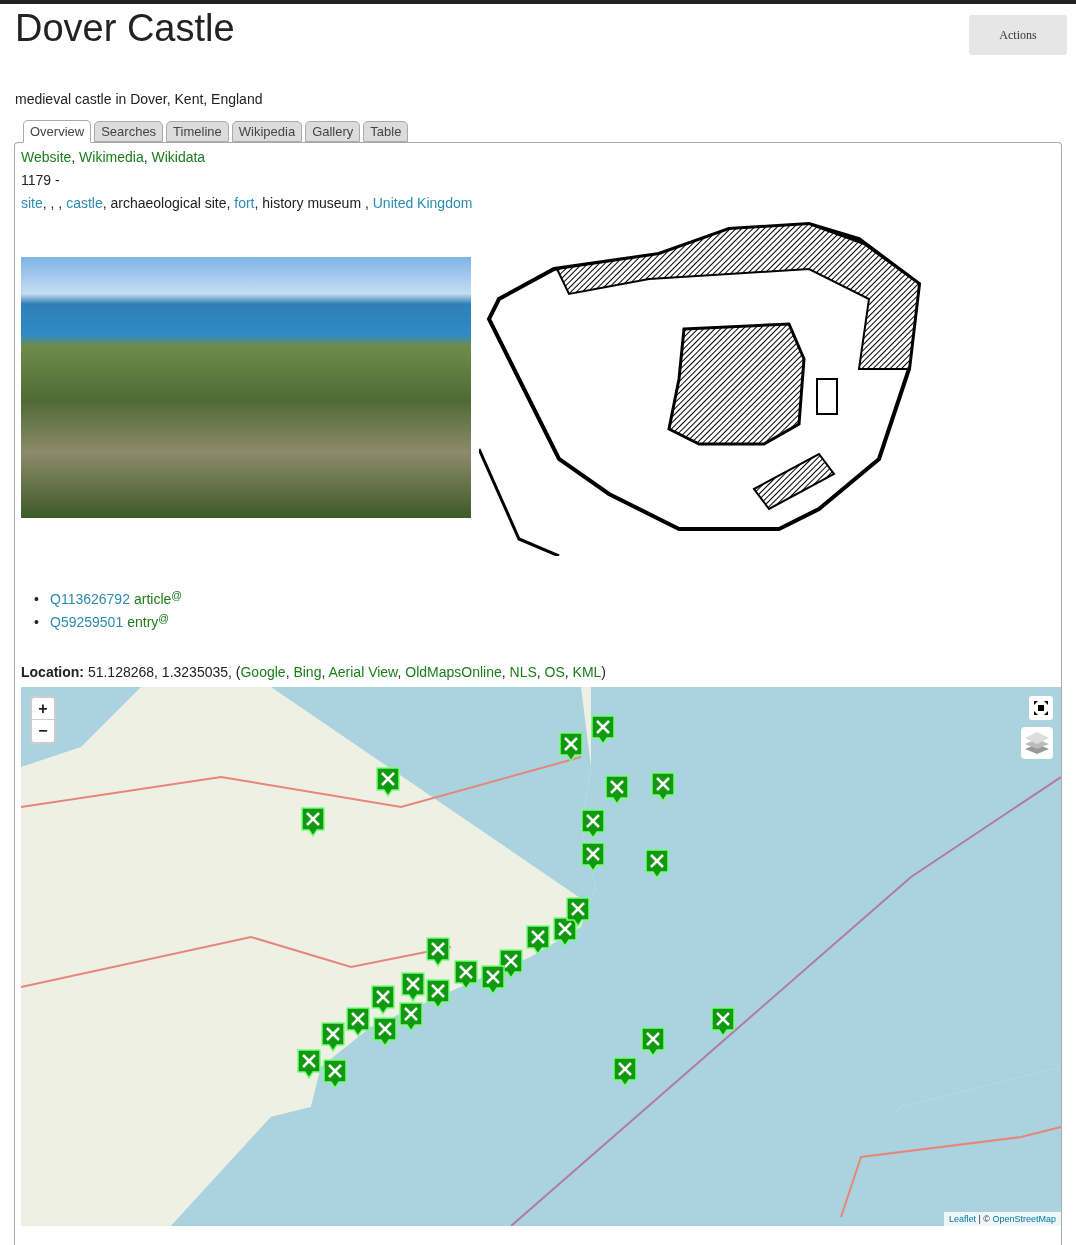 The width and height of the screenshot is (1076, 1245). Describe the element at coordinates (263, 672) in the screenshot. I see `map-service-link: Google` at that location.